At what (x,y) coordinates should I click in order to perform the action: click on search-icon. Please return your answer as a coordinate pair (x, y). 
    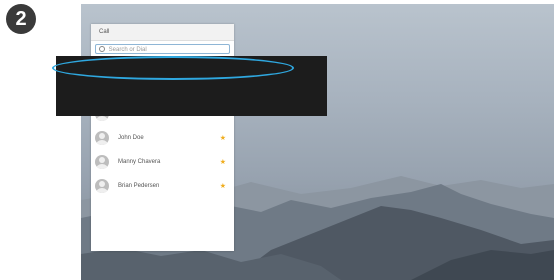
    Looking at the image, I should click on (102, 49).